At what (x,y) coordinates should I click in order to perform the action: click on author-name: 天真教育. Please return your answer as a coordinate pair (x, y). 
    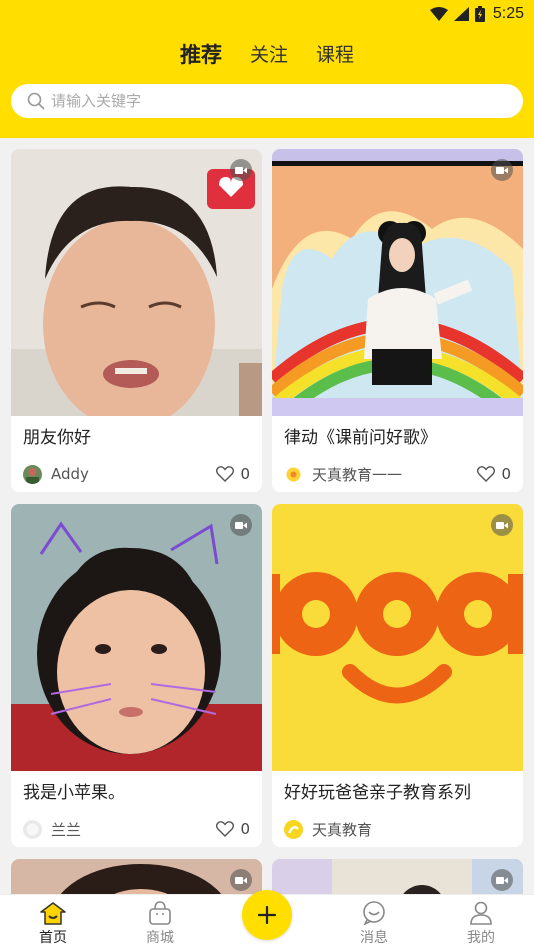
    Looking at the image, I should click on (411, 829).